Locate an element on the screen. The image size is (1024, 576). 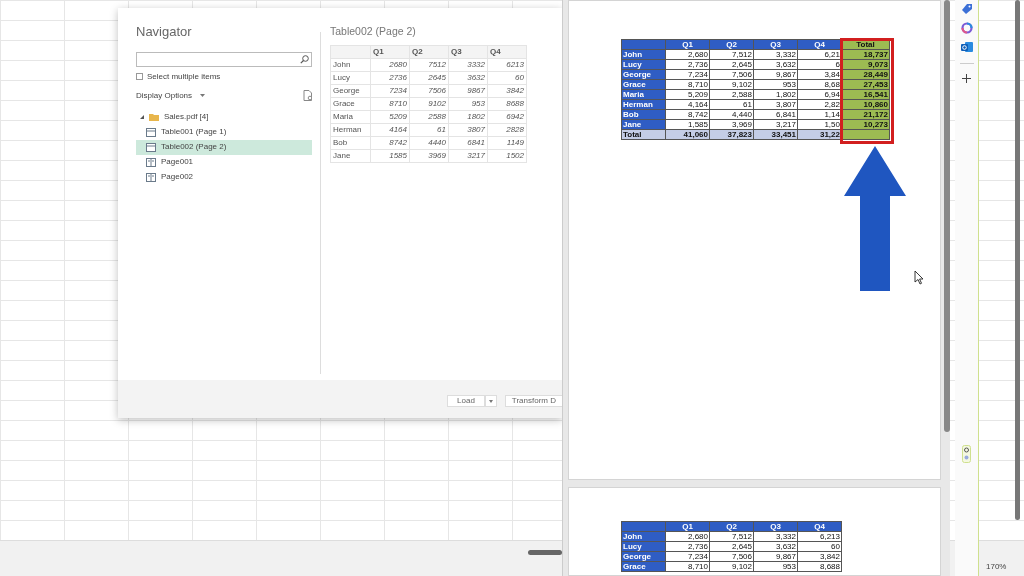
table-cell: 37,823 is located at coordinates (731, 134).